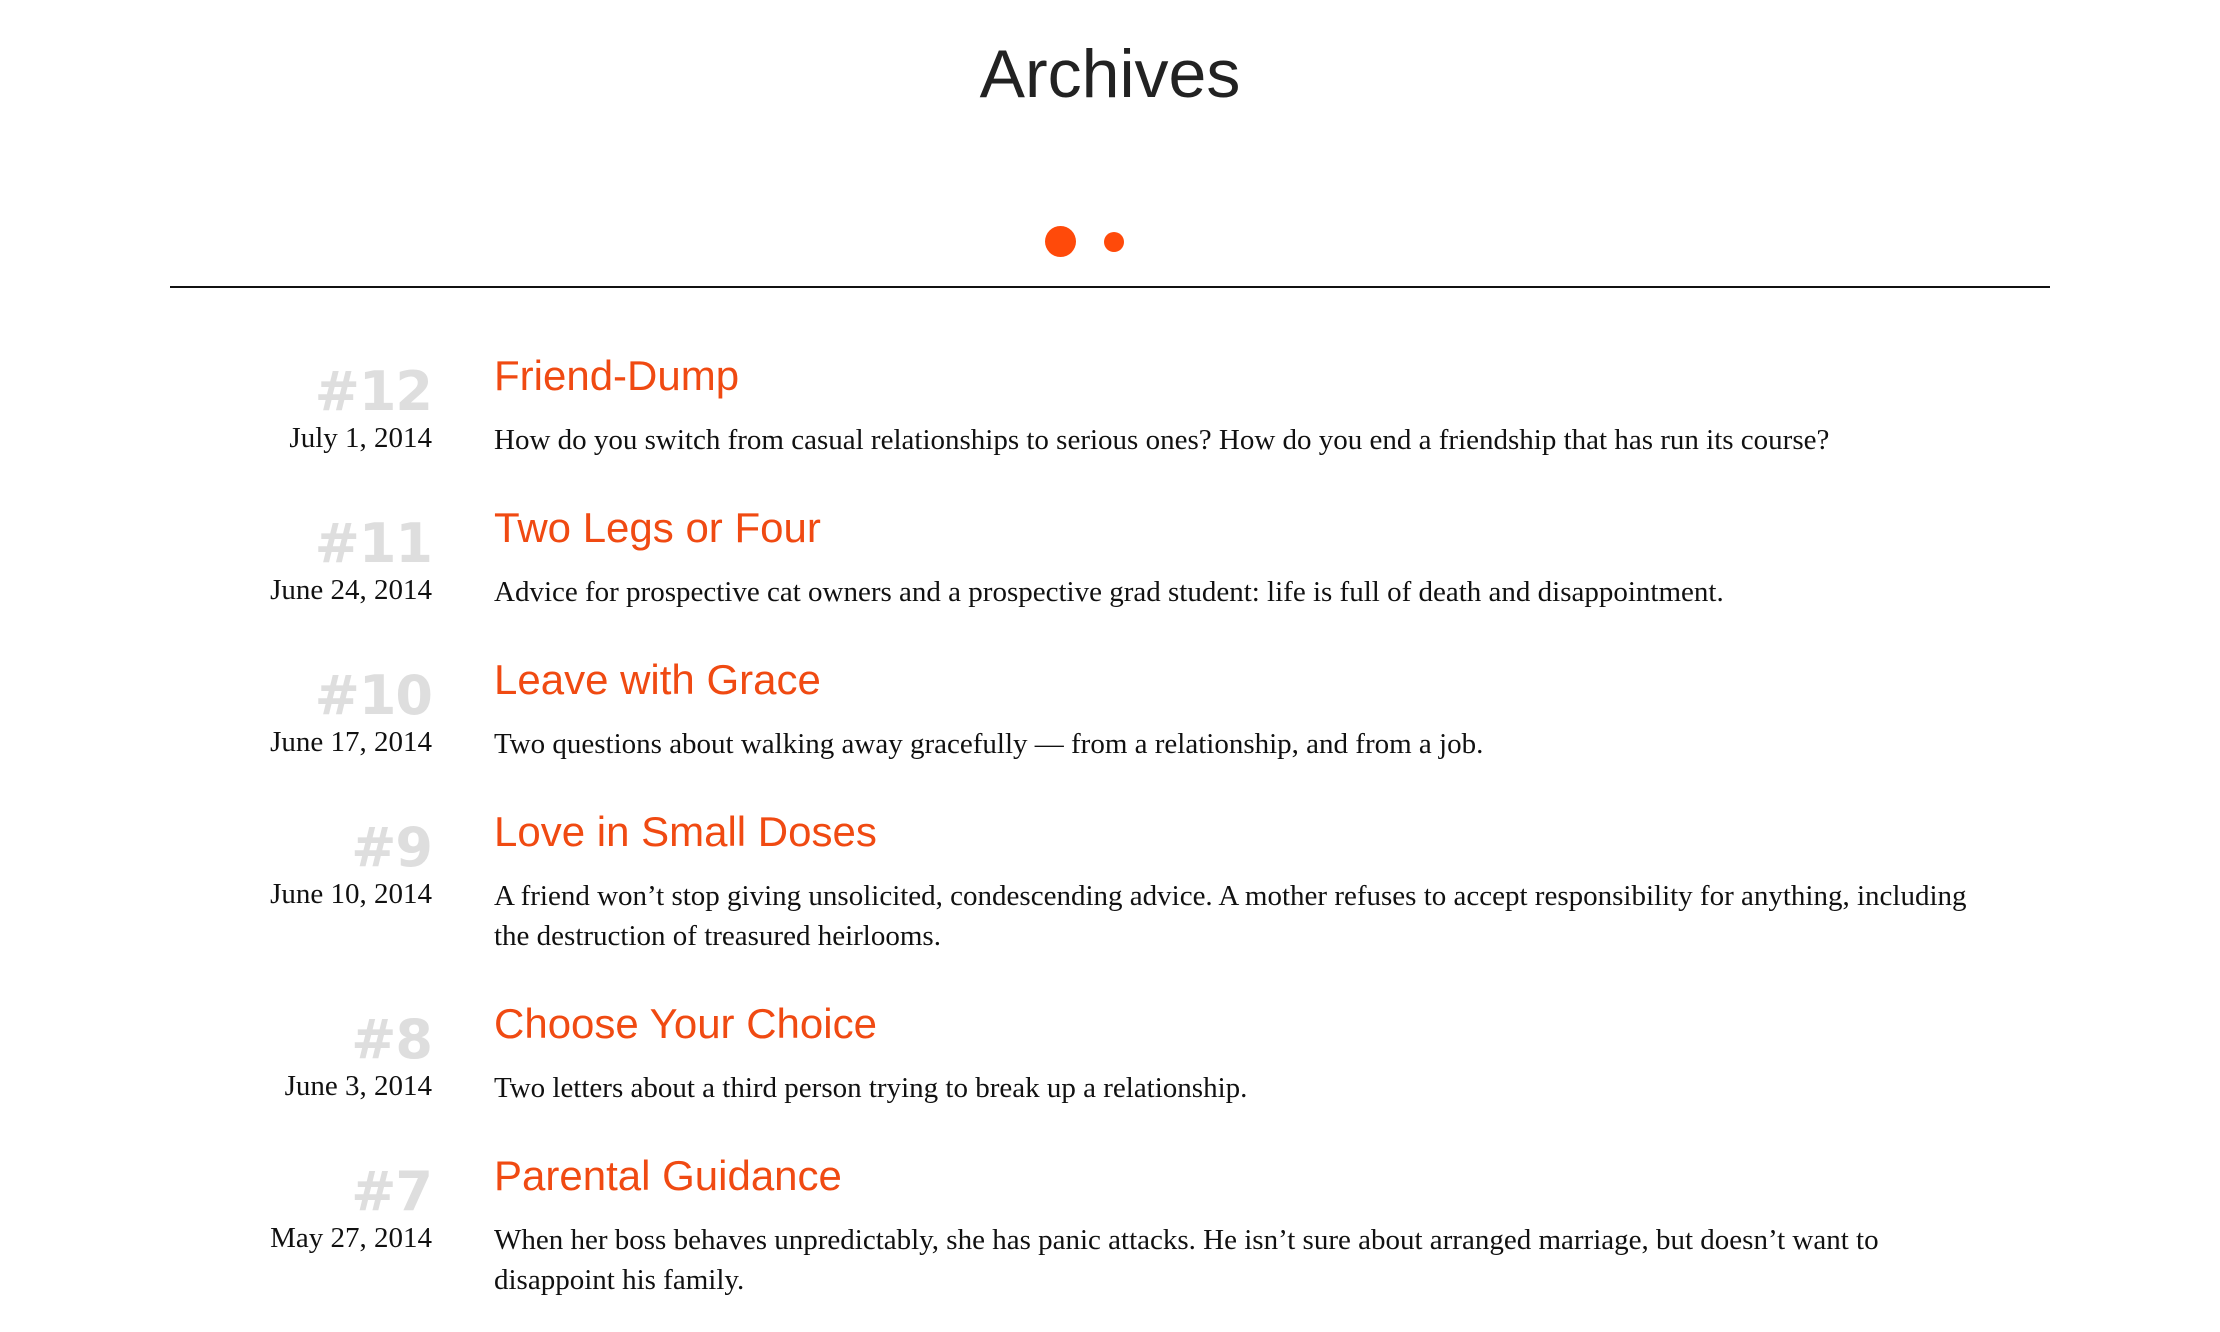  Describe the element at coordinates (360, 438) in the screenshot. I see `entry-date: July 1, 2014` at that location.